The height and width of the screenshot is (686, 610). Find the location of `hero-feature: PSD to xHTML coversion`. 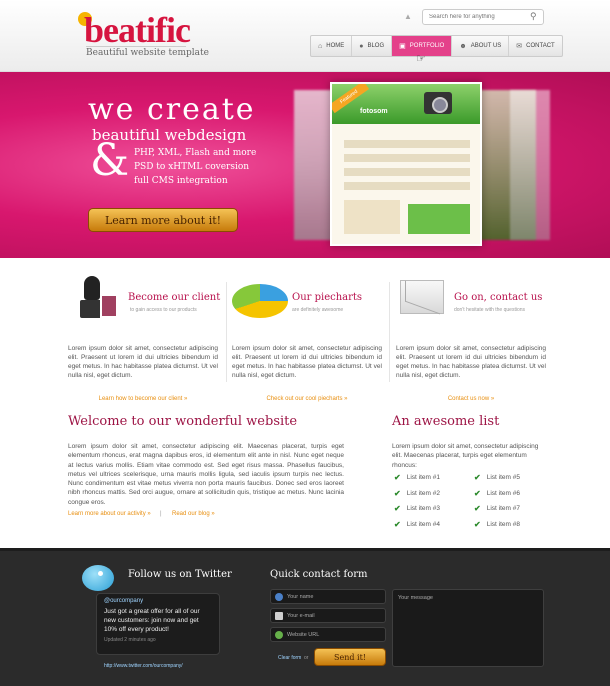

hero-feature: PSD to xHTML coversion is located at coordinates (192, 167).